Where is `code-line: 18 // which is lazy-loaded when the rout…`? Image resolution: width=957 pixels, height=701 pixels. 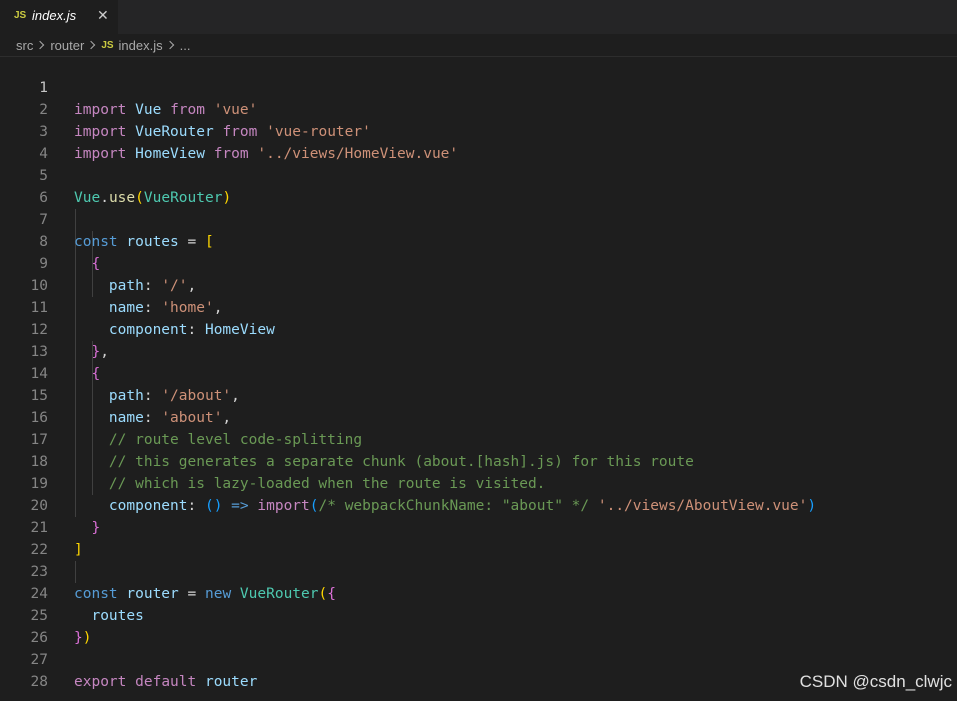 code-line: 18 // which is lazy-loaded when the rout… is located at coordinates (478, 460).